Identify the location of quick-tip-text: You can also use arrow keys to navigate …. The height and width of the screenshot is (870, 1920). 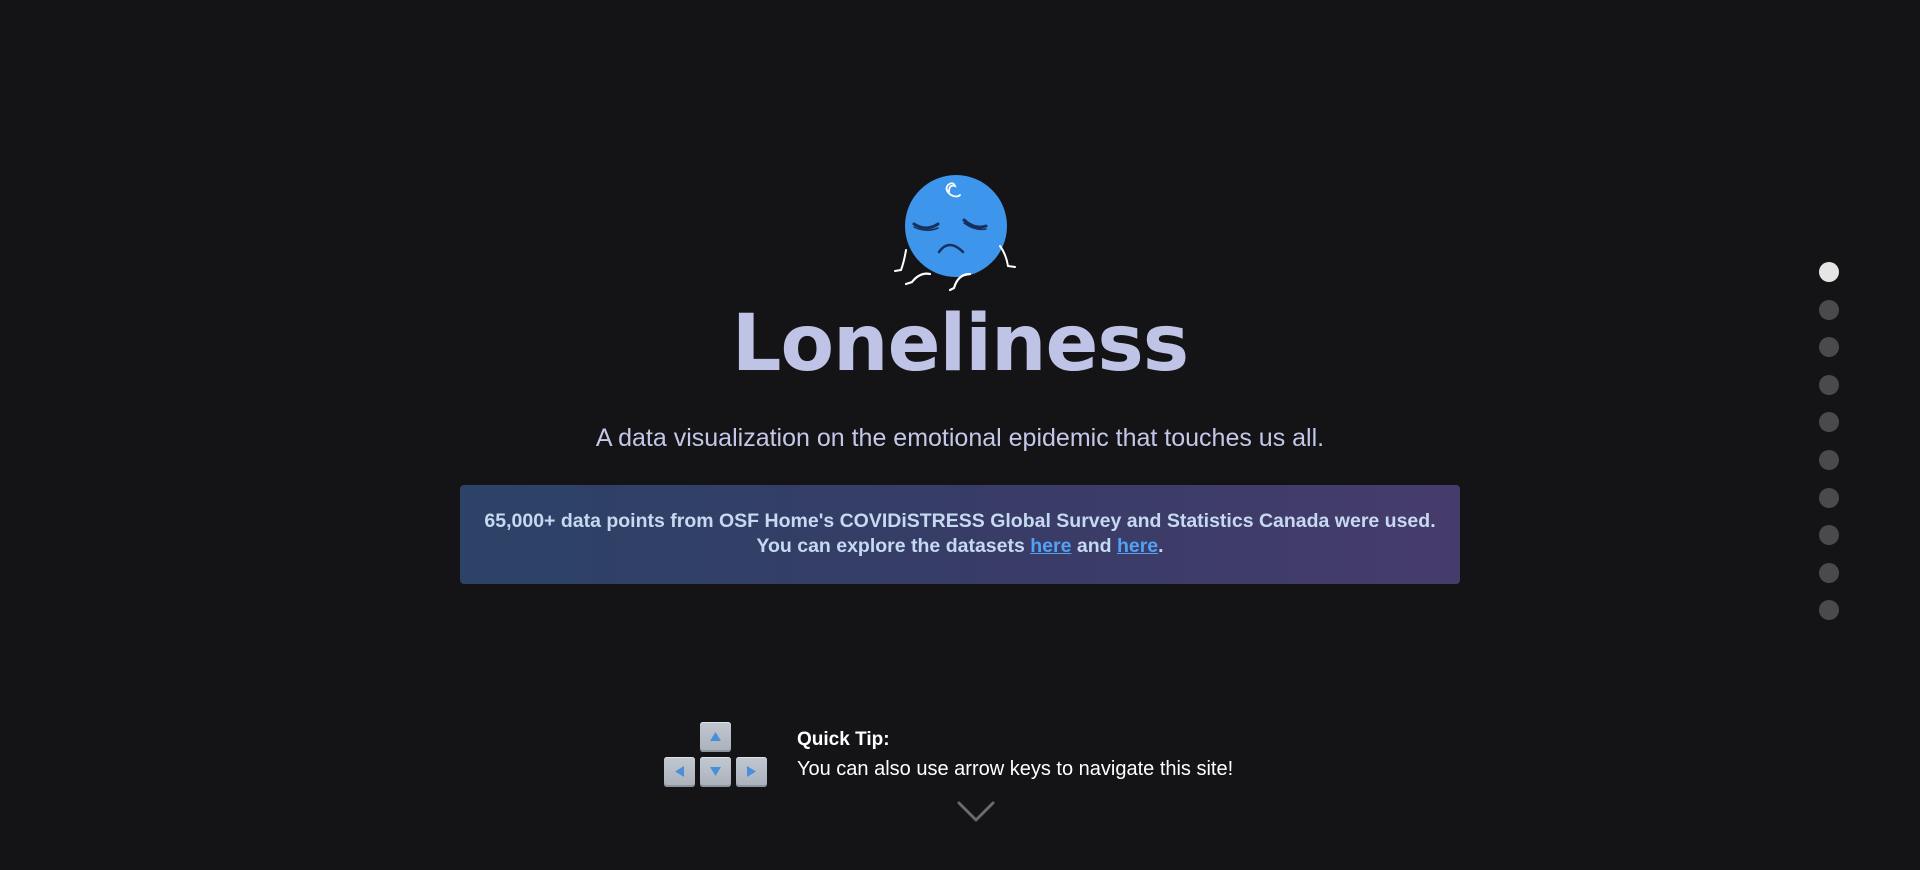
(1015, 769).